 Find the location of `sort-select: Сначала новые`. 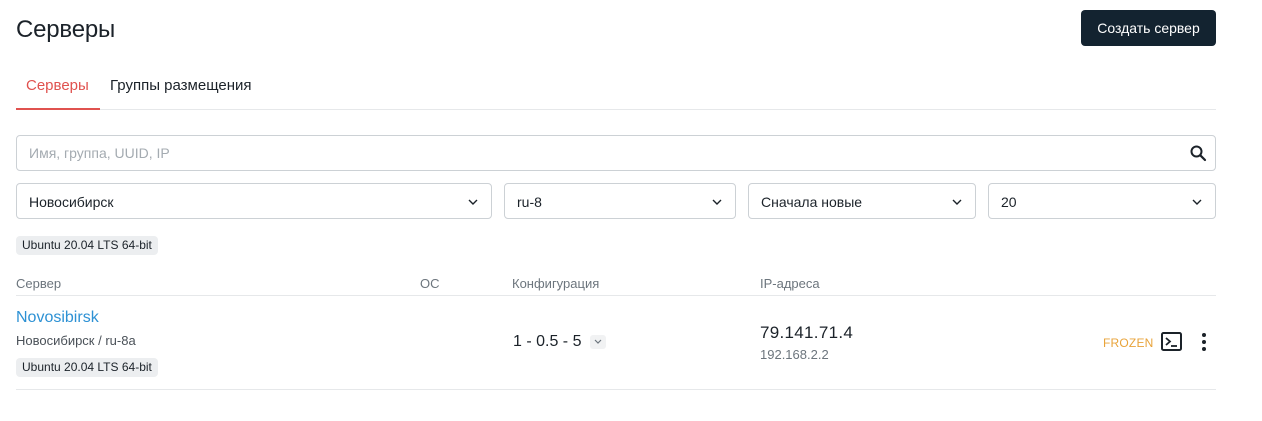

sort-select: Сначала новые is located at coordinates (862, 201).